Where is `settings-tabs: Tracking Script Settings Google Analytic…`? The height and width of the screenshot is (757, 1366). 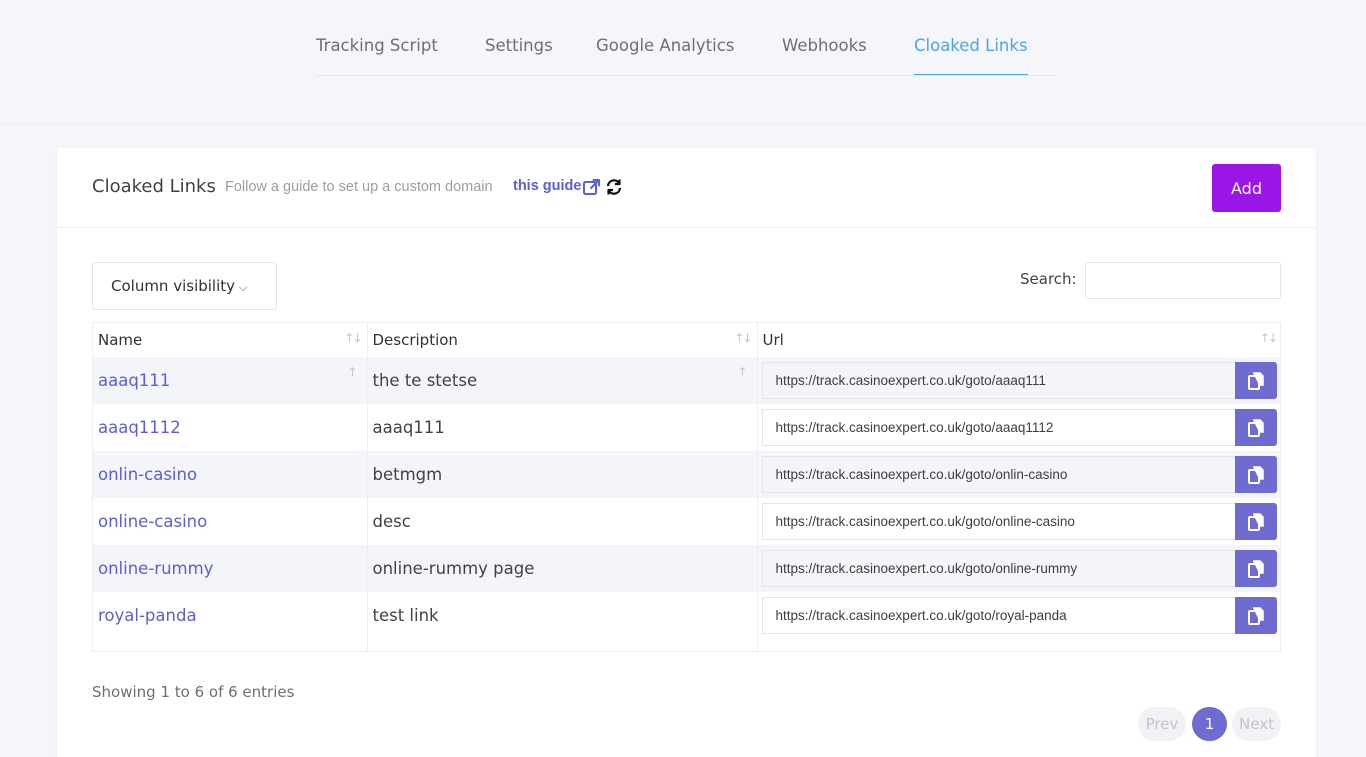 settings-tabs: Tracking Script Settings Google Analytic… is located at coordinates (686, 38).